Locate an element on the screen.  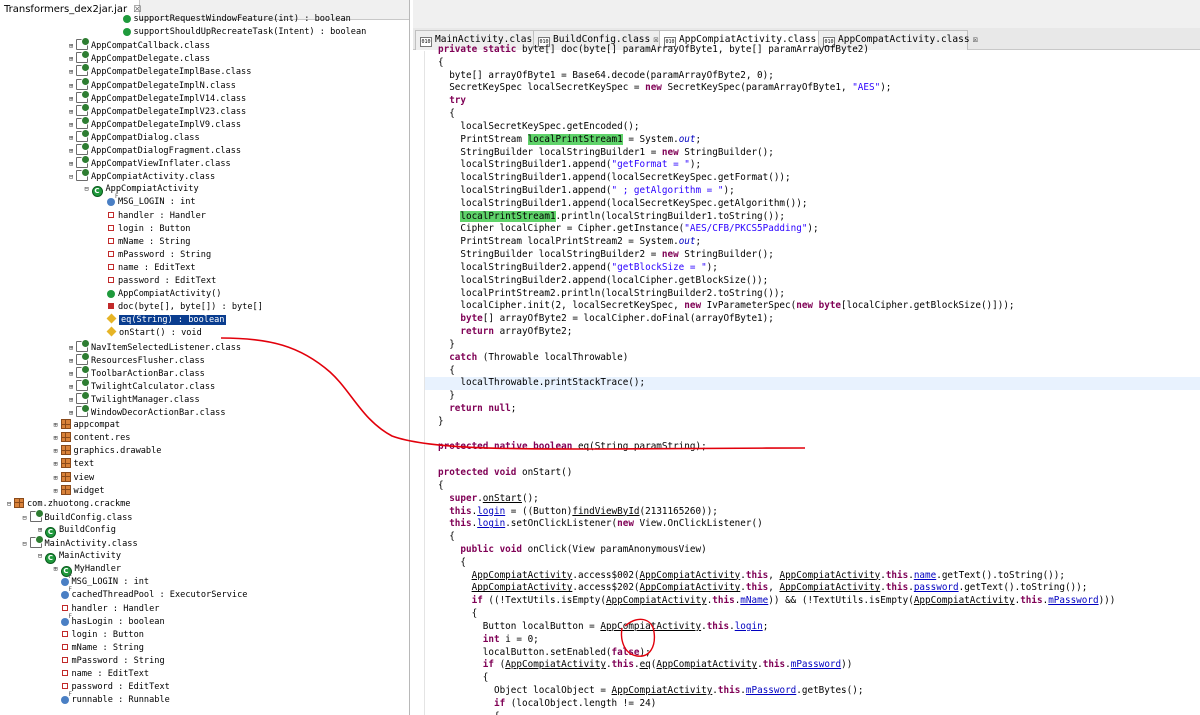
tree-node: ⊞ C BuildConfig is located at coordinates (75, 531).